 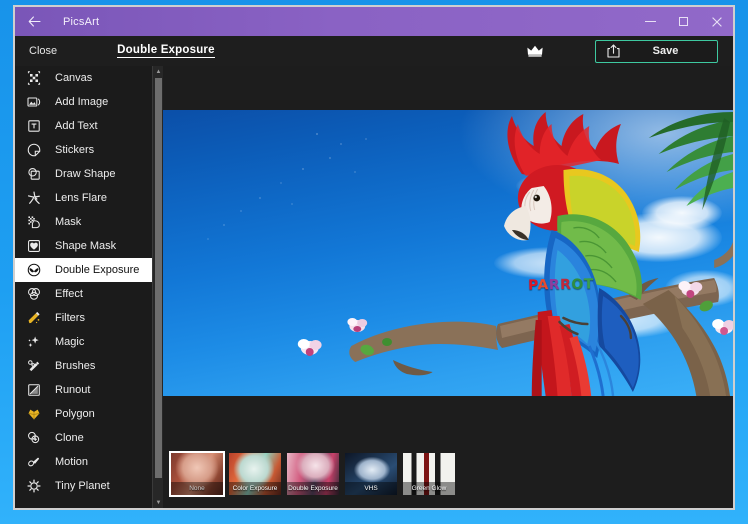 What do you see at coordinates (34, 21) in the screenshot?
I see `back-arrow-icon` at bounding box center [34, 21].